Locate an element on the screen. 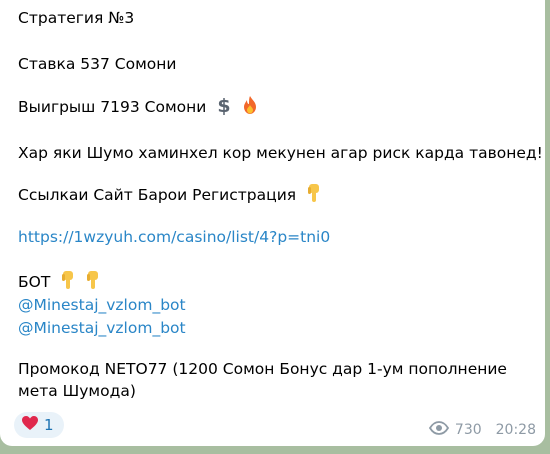 This screenshot has height=454, width=550. casino-link: https://1wzyuh.com/casino/list/4?p=tni0 is located at coordinates (174, 237).